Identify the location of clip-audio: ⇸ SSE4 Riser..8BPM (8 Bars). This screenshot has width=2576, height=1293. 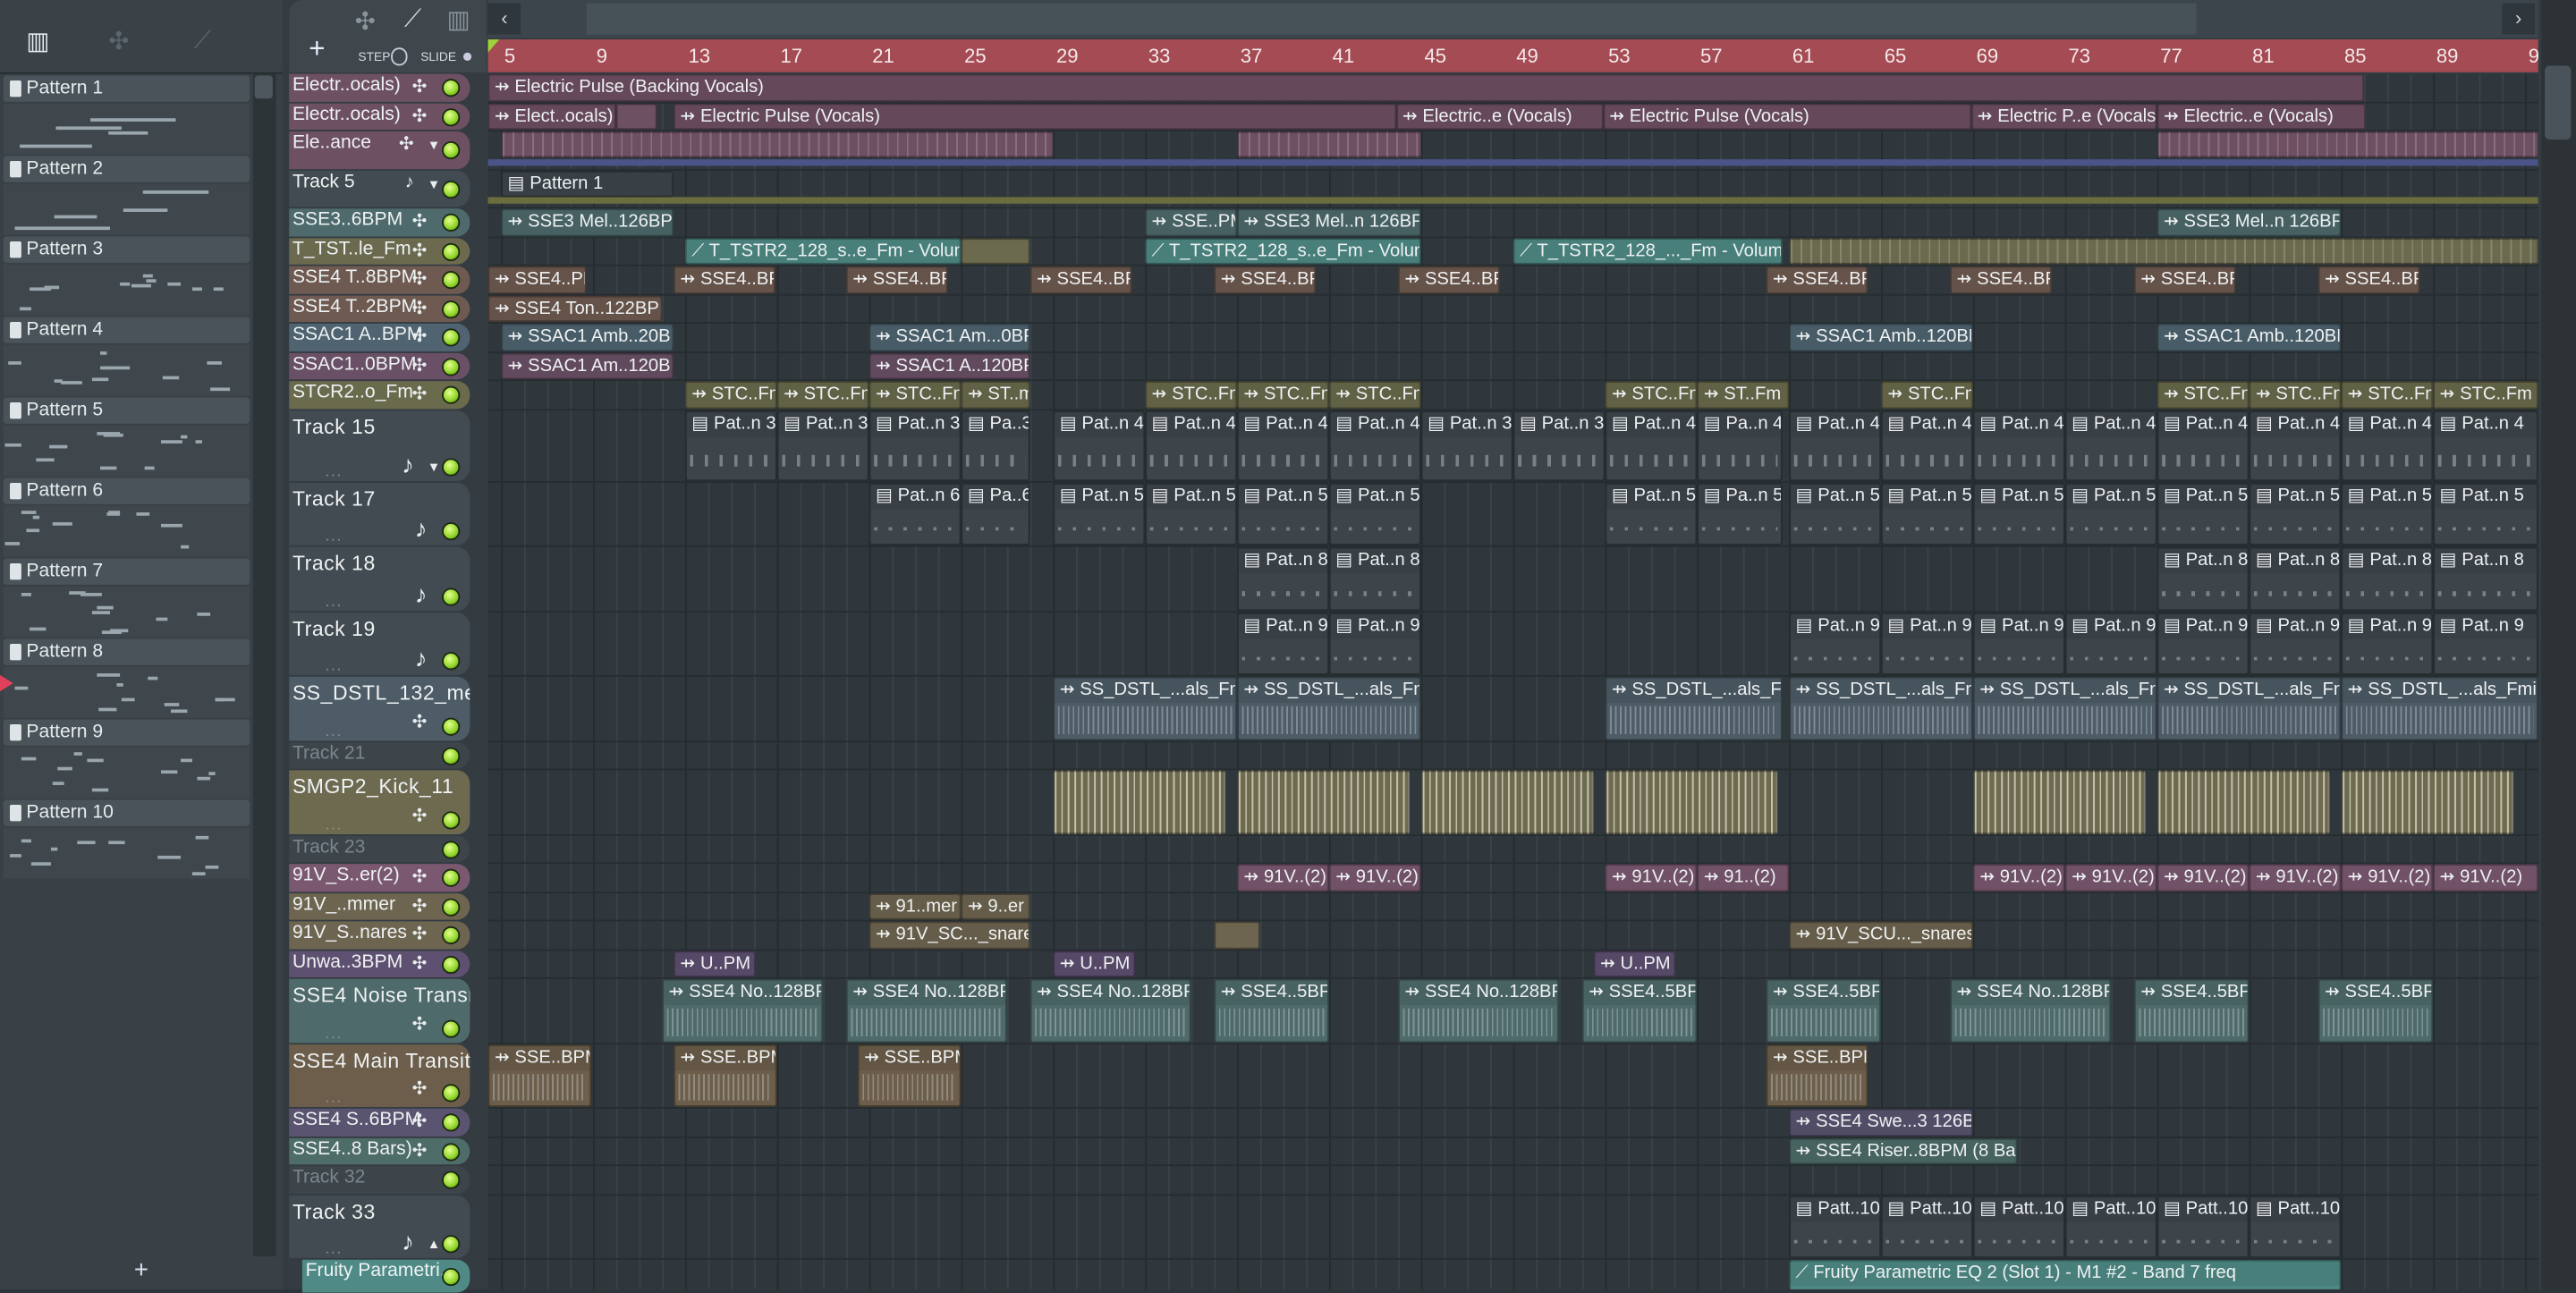
(1903, 1151).